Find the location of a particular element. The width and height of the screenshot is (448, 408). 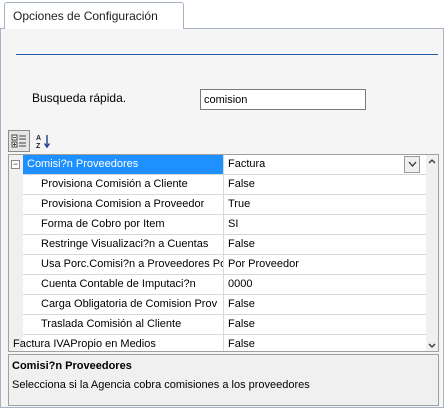

property-name: Usa Porc.Comisi?n a Proveedores Por is located at coordinates (123, 264).